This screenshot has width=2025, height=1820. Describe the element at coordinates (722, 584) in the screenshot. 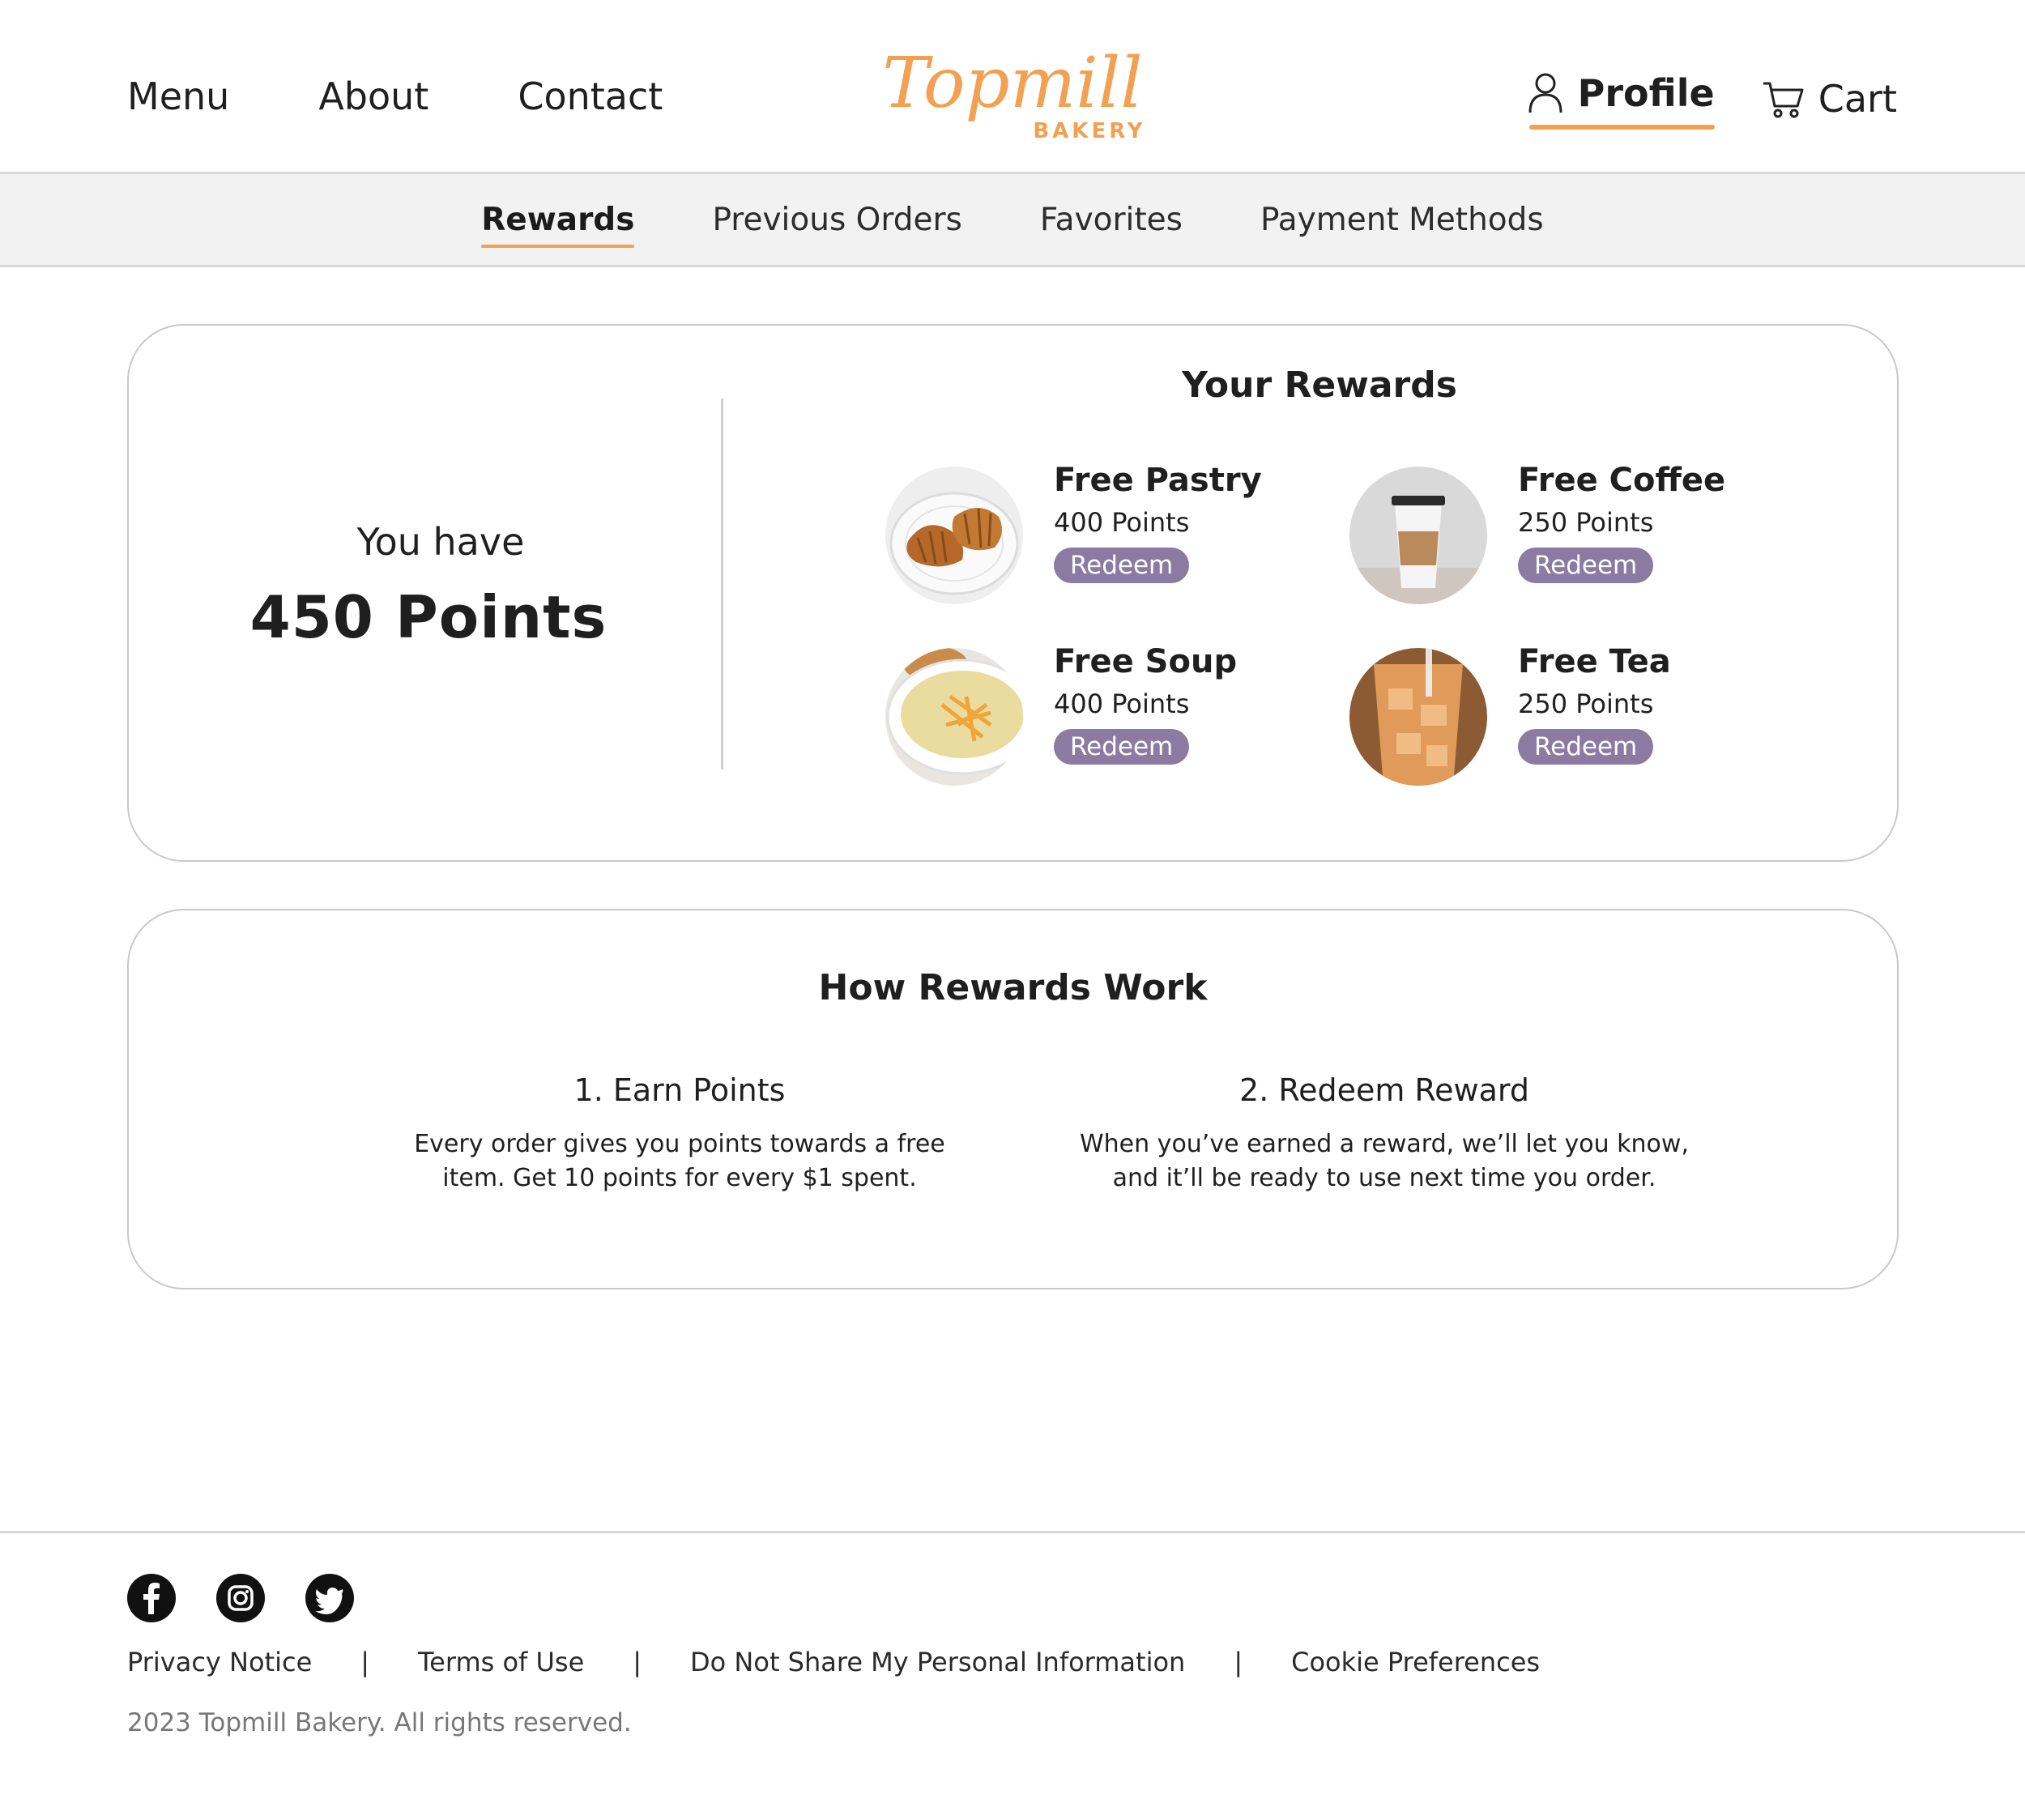

I see `card-divider` at that location.